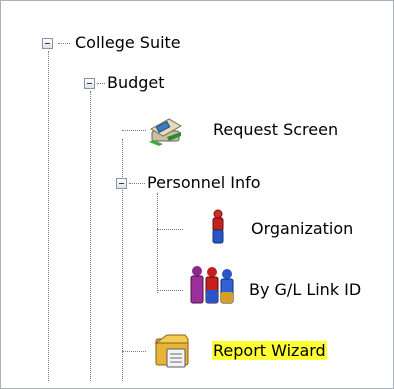  Describe the element at coordinates (47, 43) in the screenshot. I see `college-suite-collapse-toggle` at that location.